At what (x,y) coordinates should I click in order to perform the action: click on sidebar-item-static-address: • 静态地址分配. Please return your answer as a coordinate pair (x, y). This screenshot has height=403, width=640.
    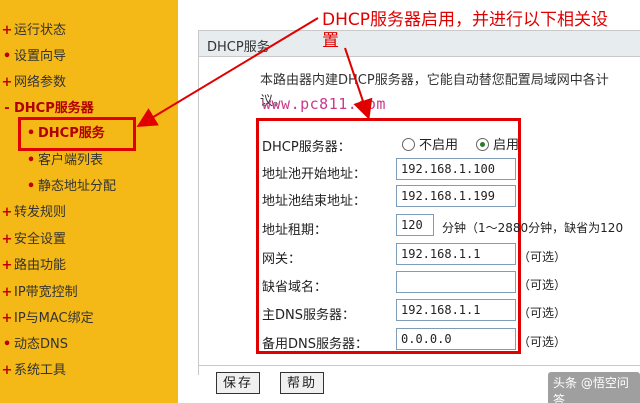
    Looking at the image, I should click on (70, 187).